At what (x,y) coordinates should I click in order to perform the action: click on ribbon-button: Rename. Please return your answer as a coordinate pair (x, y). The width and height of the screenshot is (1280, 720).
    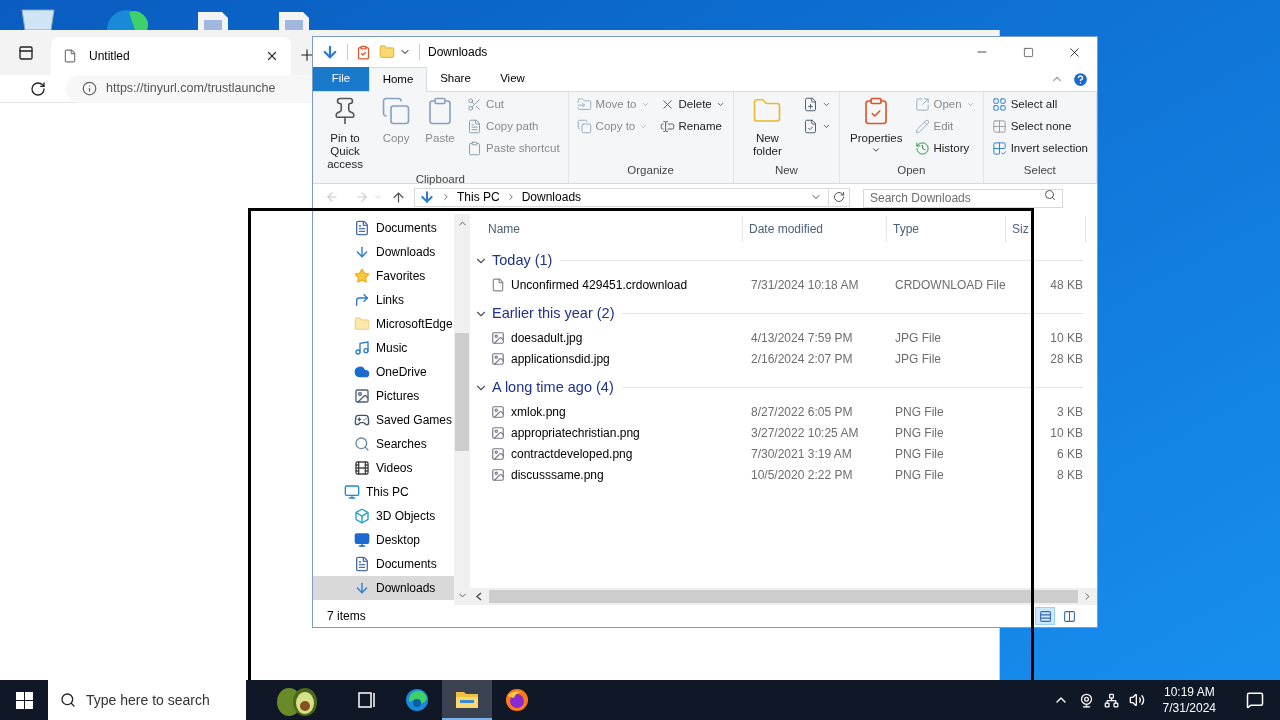
    Looking at the image, I should click on (692, 126).